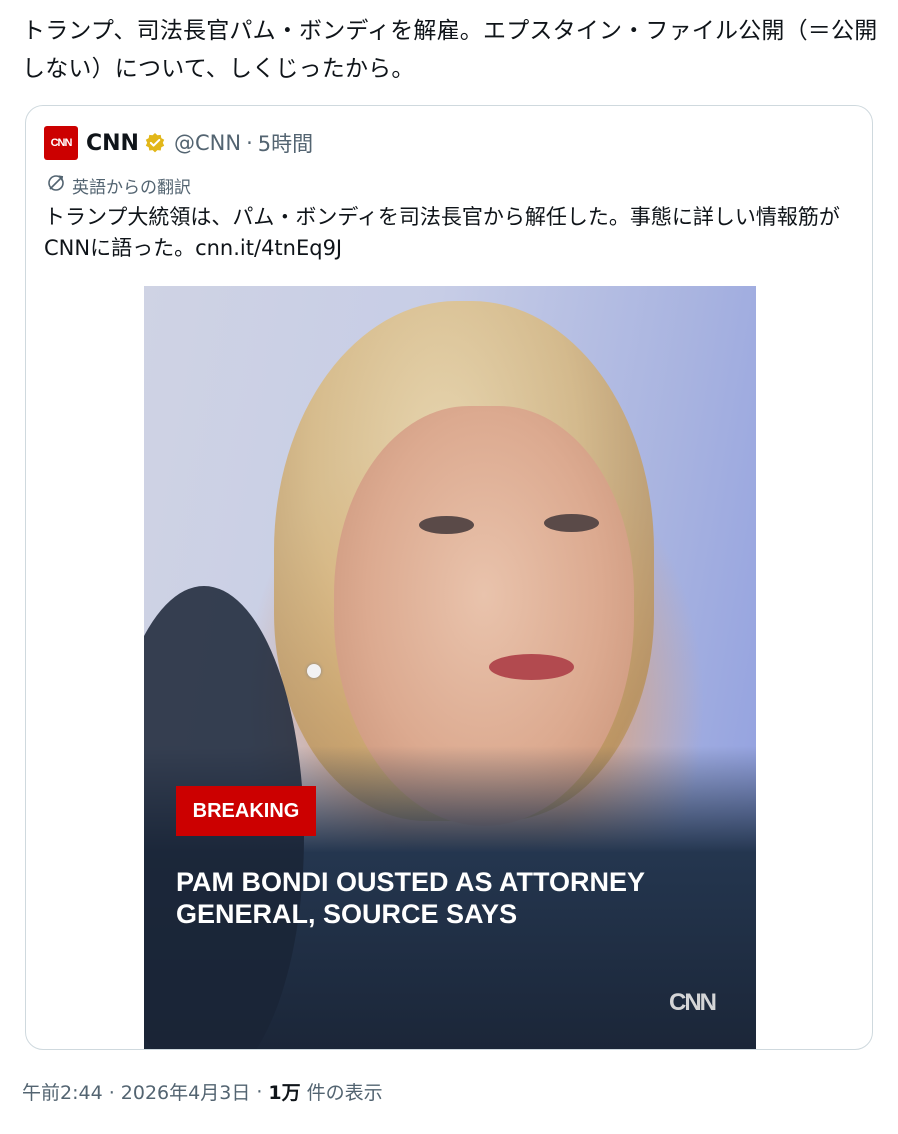 Image resolution: width=898 pixels, height=1134 pixels. What do you see at coordinates (693, 1002) in the screenshot?
I see `cnn-watermark: CNN` at bounding box center [693, 1002].